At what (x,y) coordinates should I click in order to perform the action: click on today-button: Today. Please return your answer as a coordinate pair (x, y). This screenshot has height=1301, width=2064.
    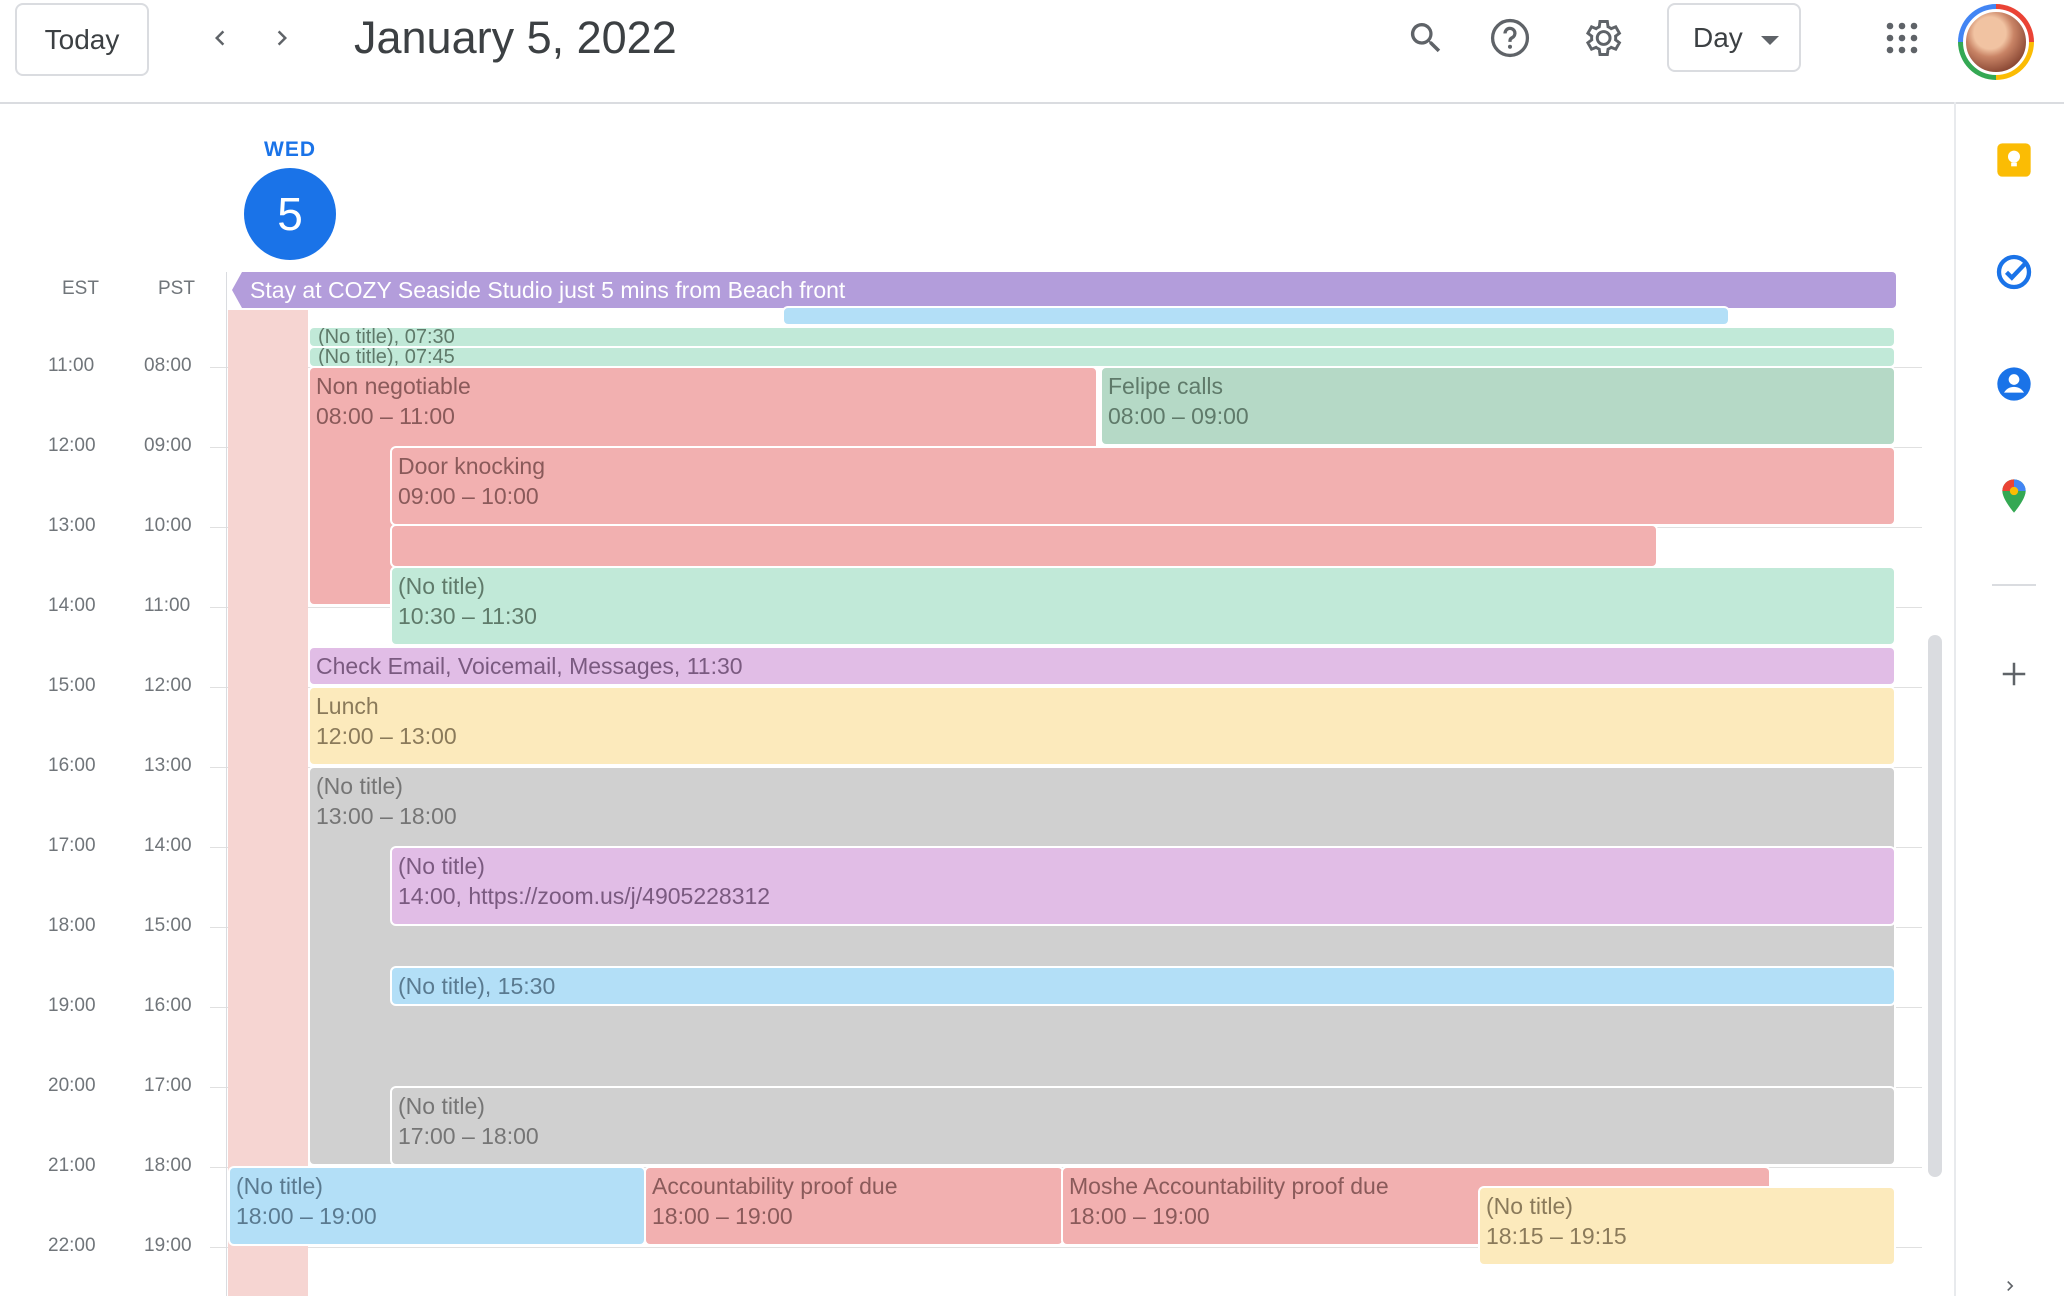
    Looking at the image, I should click on (82, 39).